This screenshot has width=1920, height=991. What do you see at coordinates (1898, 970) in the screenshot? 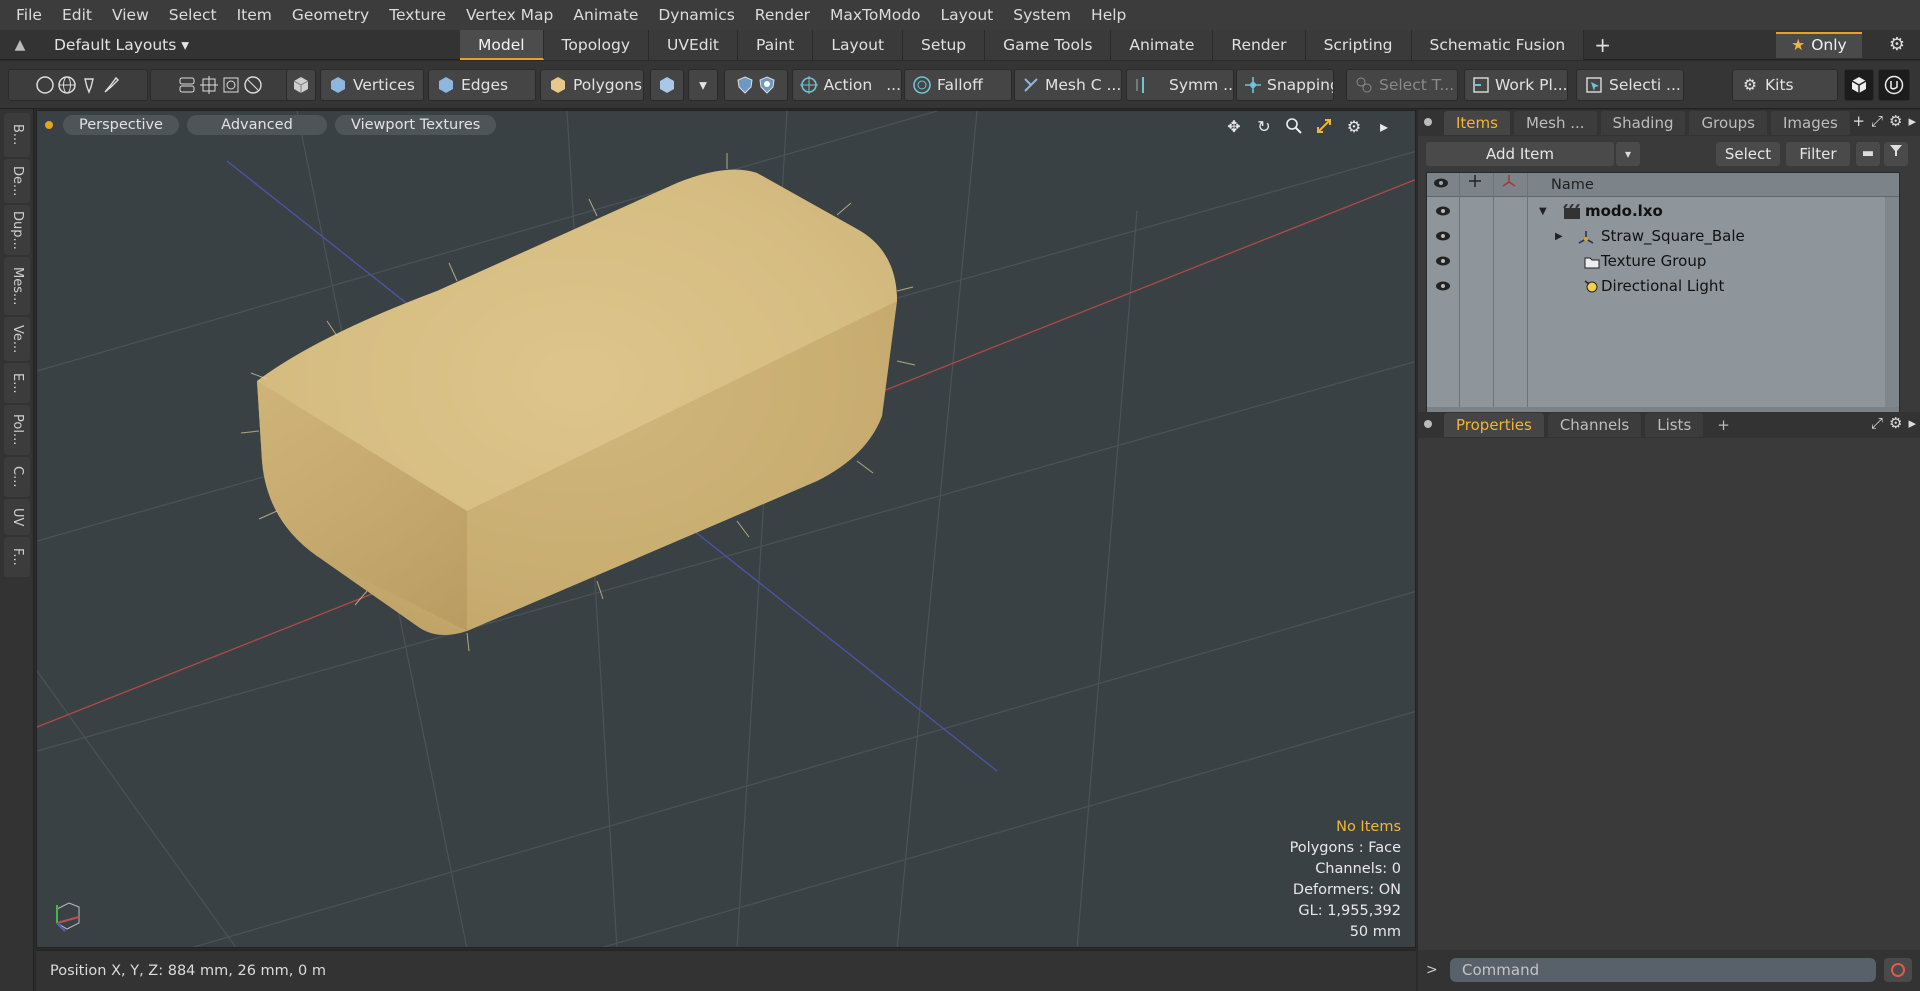
I see `stop-circle-icon` at bounding box center [1898, 970].